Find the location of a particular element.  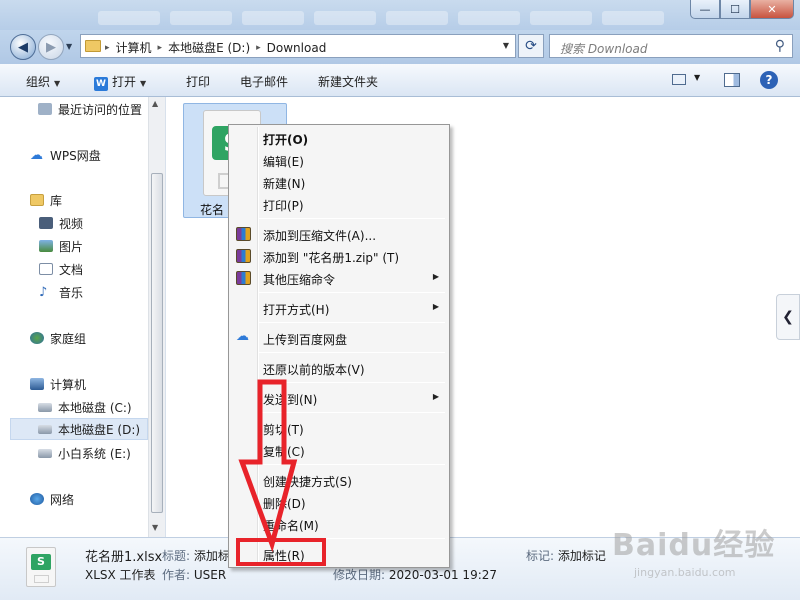

picture-icon is located at coordinates (46, 246).